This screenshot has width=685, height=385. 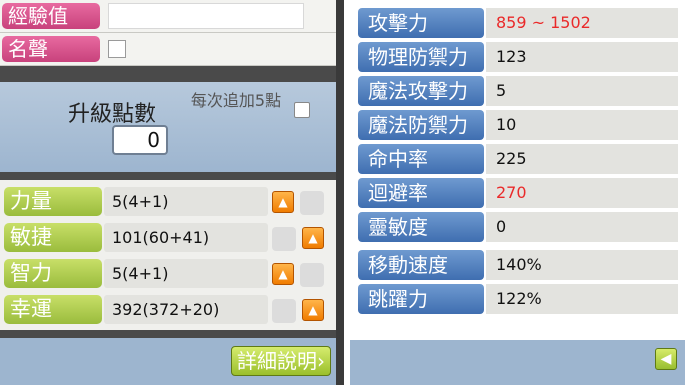 What do you see at coordinates (421, 299) in the screenshot?
I see `jump-label: 跳躍力` at bounding box center [421, 299].